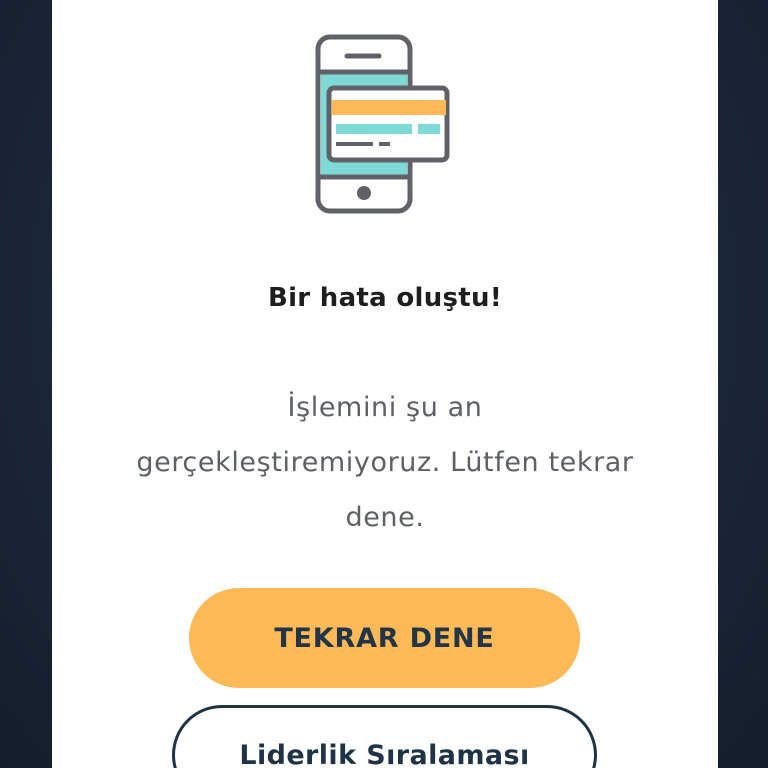 The width and height of the screenshot is (768, 768). Describe the element at coordinates (382, 124) in the screenshot. I see `phone-payment-card-icon` at that location.